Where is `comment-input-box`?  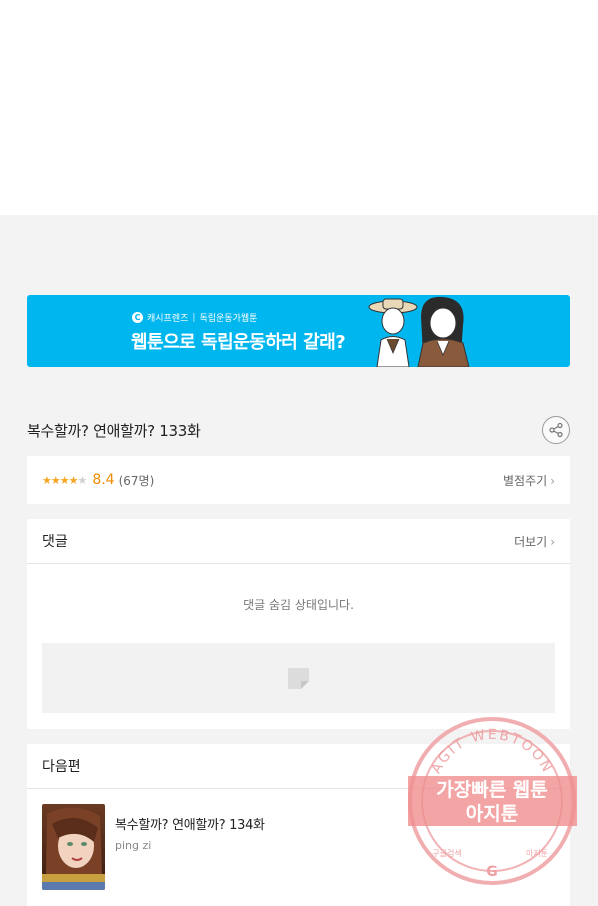
comment-input-box is located at coordinates (298, 678).